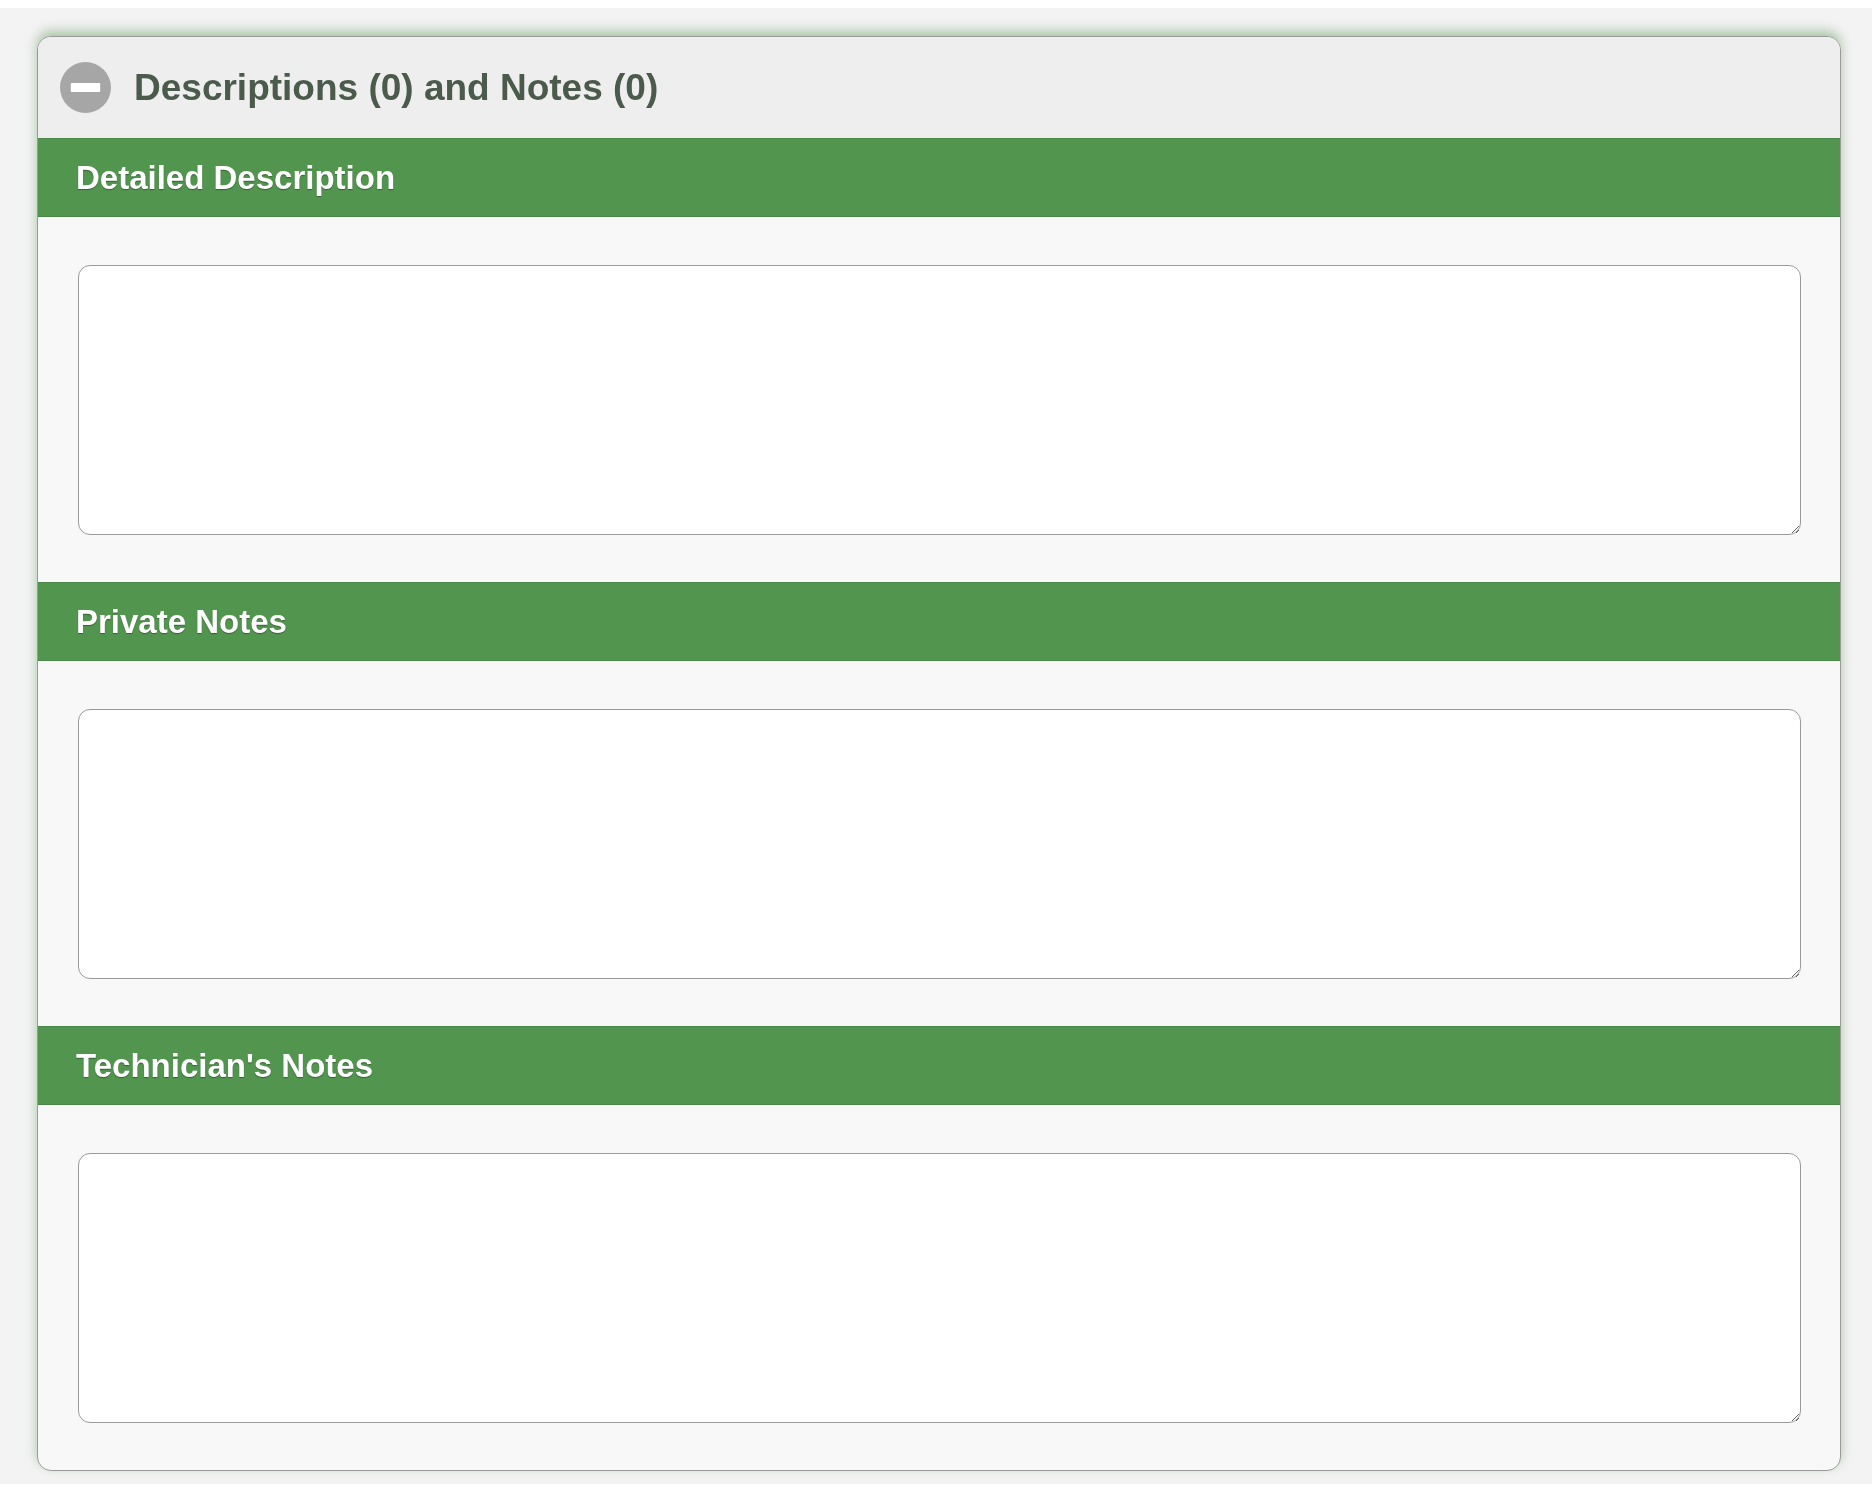 The width and height of the screenshot is (1872, 1498). Describe the element at coordinates (181, 621) in the screenshot. I see `section-heading: Private Notes` at that location.